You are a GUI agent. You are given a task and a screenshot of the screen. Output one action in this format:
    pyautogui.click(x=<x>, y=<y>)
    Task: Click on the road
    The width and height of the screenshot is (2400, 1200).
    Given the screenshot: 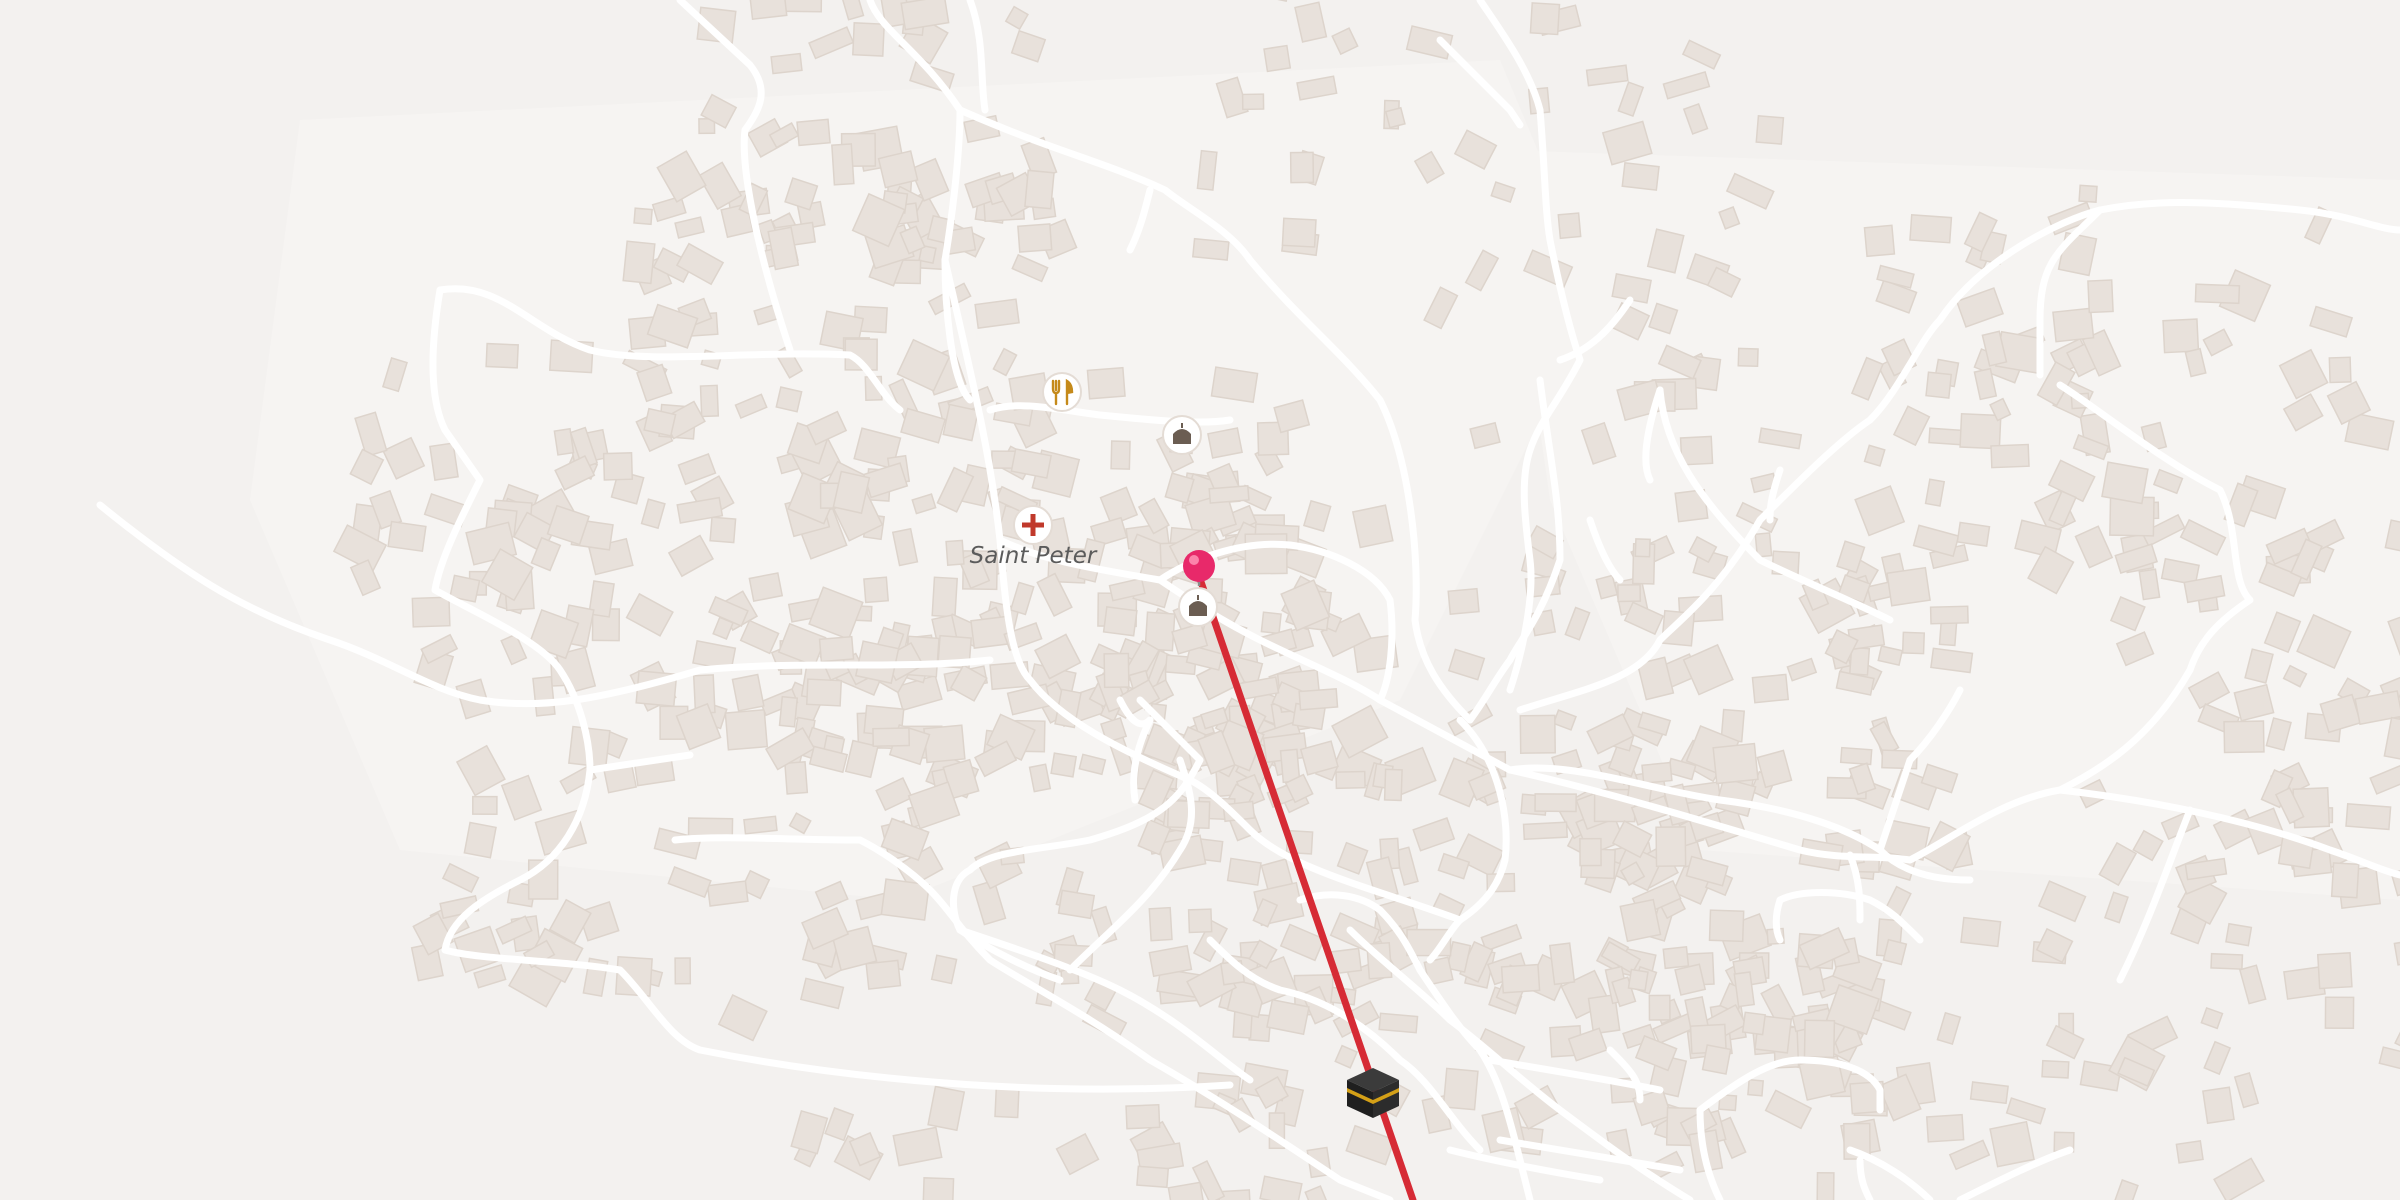 What is the action you would take?
    pyautogui.click(x=1778, y=920)
    